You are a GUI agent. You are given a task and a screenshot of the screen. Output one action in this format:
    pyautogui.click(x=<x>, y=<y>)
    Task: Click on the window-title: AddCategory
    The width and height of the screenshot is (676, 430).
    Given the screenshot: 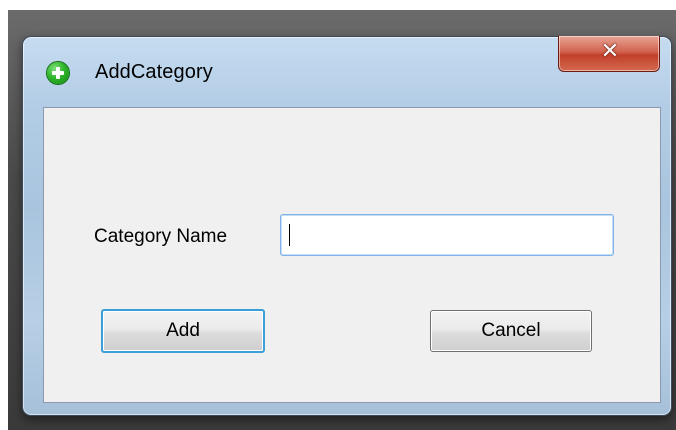 What is the action you would take?
    pyautogui.click(x=154, y=72)
    